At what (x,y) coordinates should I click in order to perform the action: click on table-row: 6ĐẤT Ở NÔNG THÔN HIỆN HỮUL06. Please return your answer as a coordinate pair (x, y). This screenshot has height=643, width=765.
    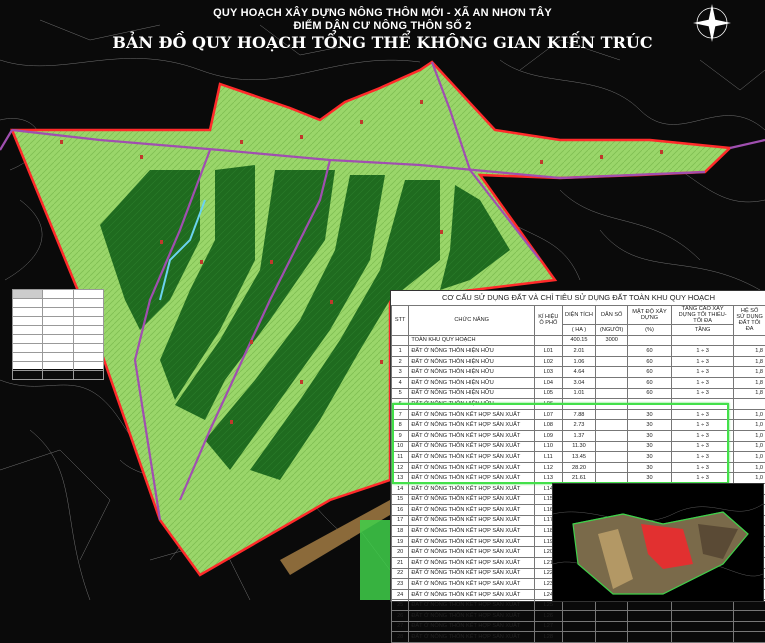
    Looking at the image, I should click on (578, 404).